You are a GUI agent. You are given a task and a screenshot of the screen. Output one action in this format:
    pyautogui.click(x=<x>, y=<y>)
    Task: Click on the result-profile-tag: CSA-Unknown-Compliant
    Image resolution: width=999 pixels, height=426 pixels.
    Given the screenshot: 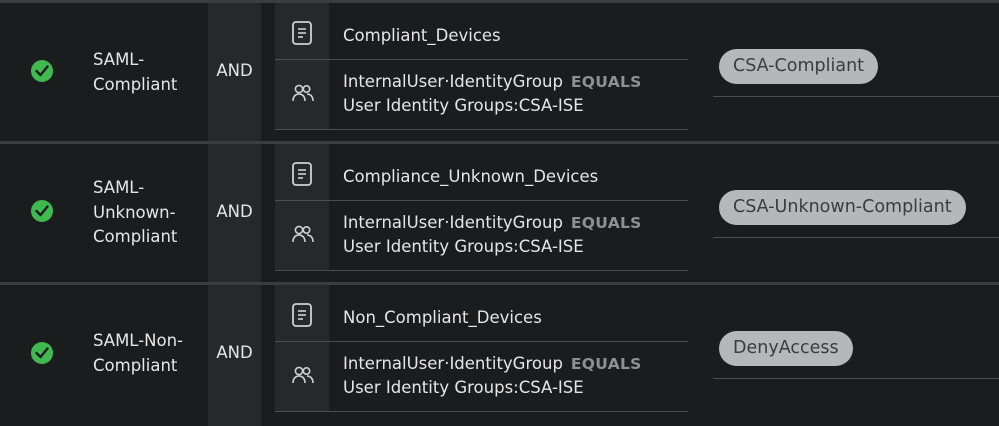 What is the action you would take?
    pyautogui.click(x=842, y=207)
    